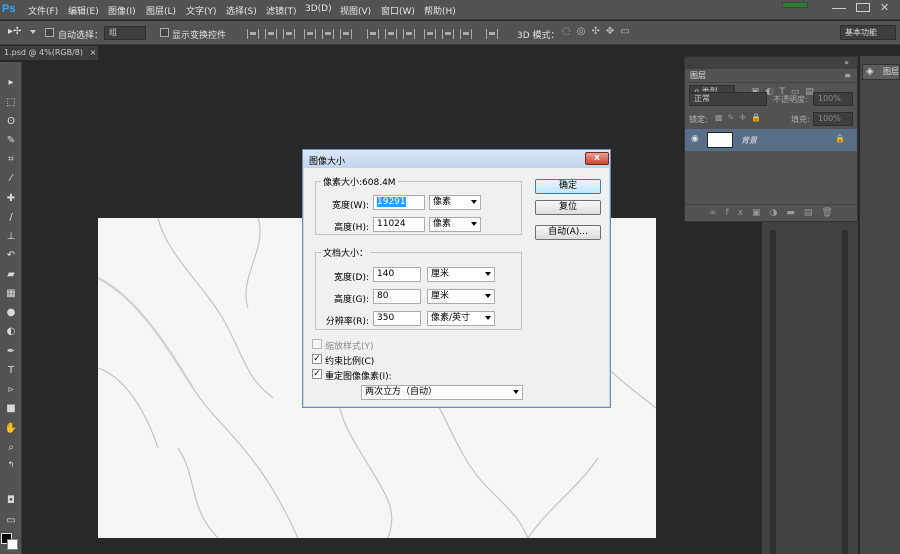 This screenshot has width=900, height=554. Describe the element at coordinates (11, 521) in the screenshot. I see `screen-mode-icon: ▭` at that location.